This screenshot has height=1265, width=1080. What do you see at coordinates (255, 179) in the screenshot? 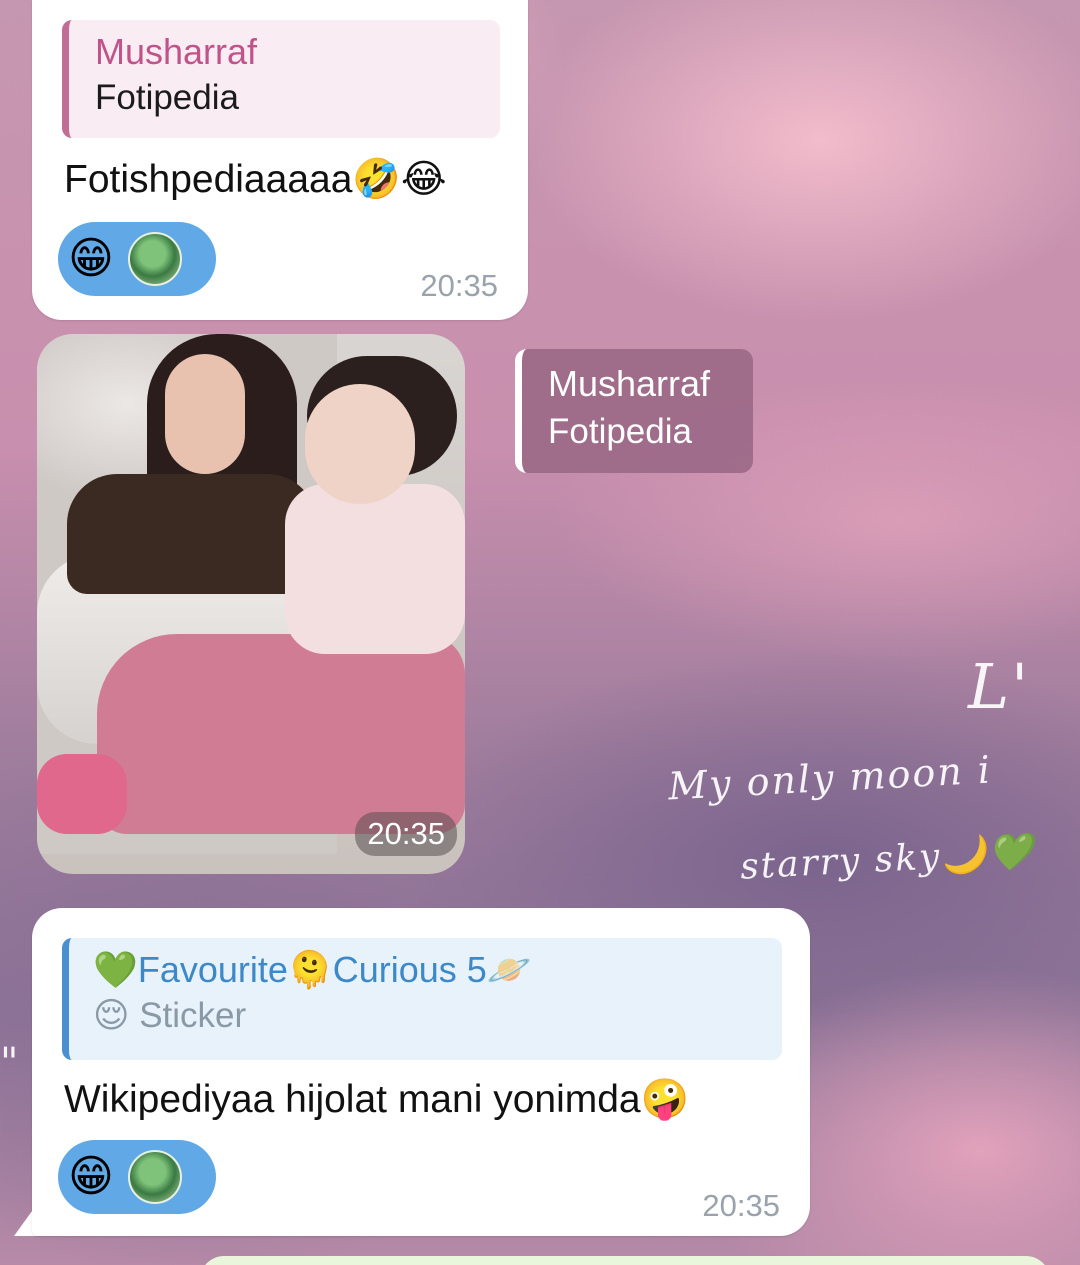
I see `message-text: Fotishpediaaaaa🤣😂` at bounding box center [255, 179].